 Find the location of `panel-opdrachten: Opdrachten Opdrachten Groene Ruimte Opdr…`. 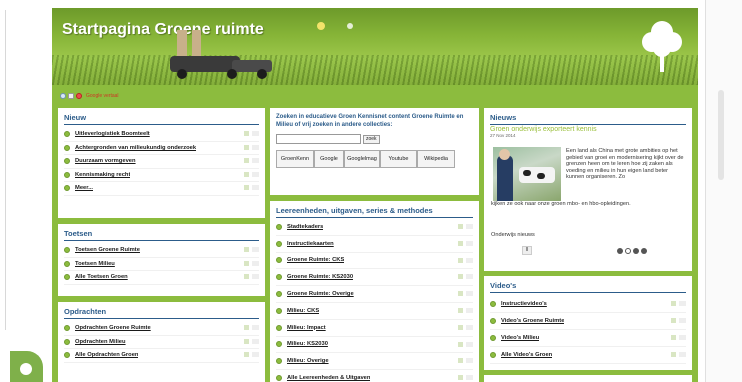

panel-opdrachten: Opdrachten Opdrachten Groene Ruimte Opdr… is located at coordinates (161, 342).